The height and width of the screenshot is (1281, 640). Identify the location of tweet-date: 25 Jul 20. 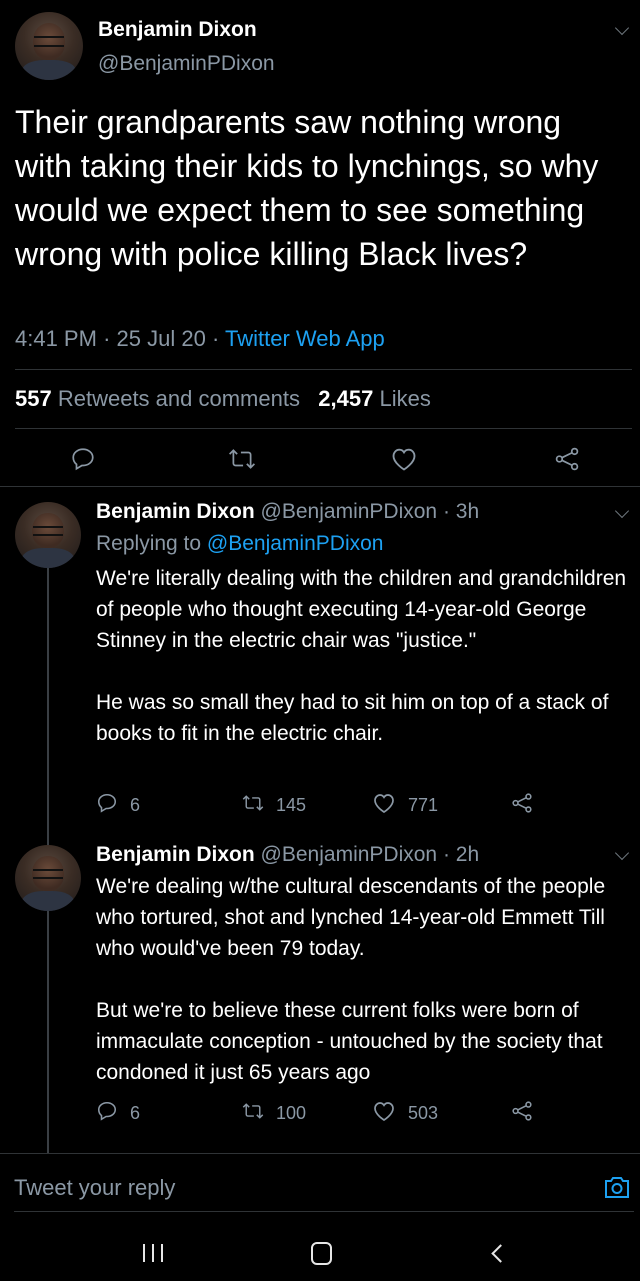
(161, 338).